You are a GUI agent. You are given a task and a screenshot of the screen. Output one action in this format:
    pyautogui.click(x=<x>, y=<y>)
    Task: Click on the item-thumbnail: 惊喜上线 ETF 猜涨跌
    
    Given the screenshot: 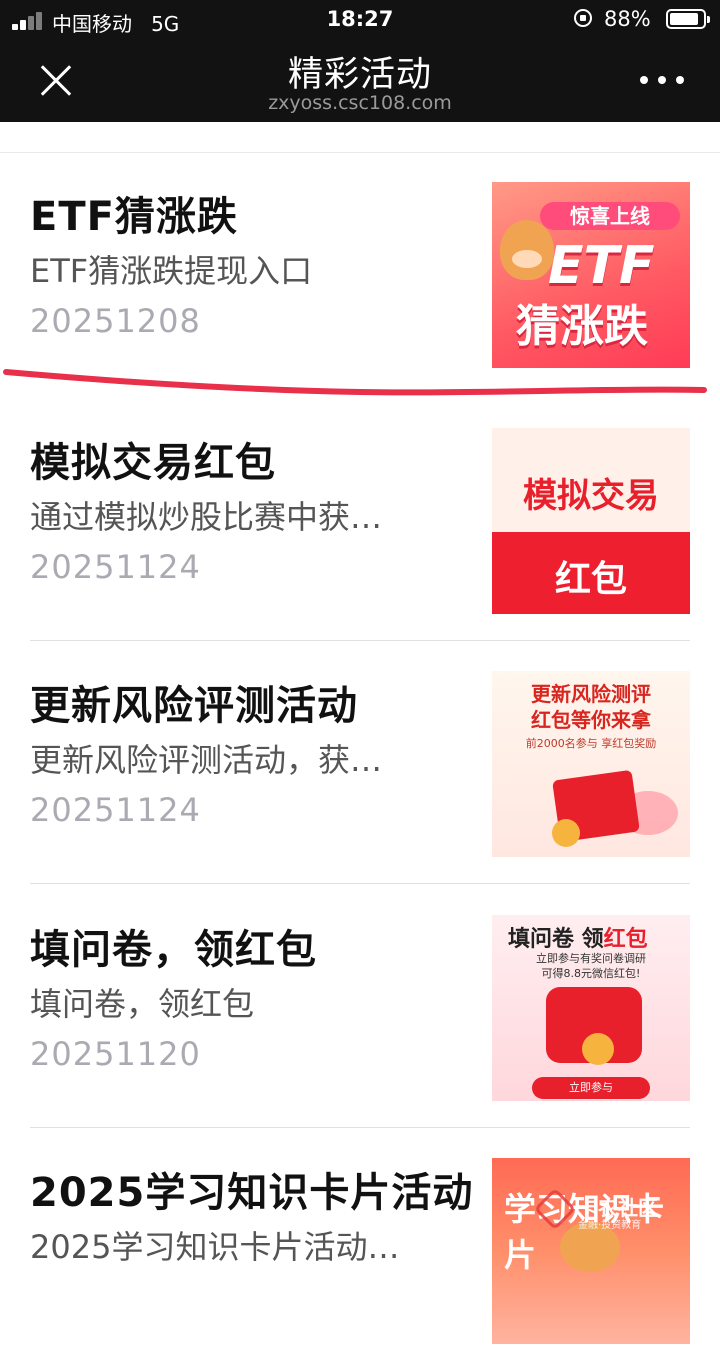 What is the action you would take?
    pyautogui.click(x=591, y=275)
    